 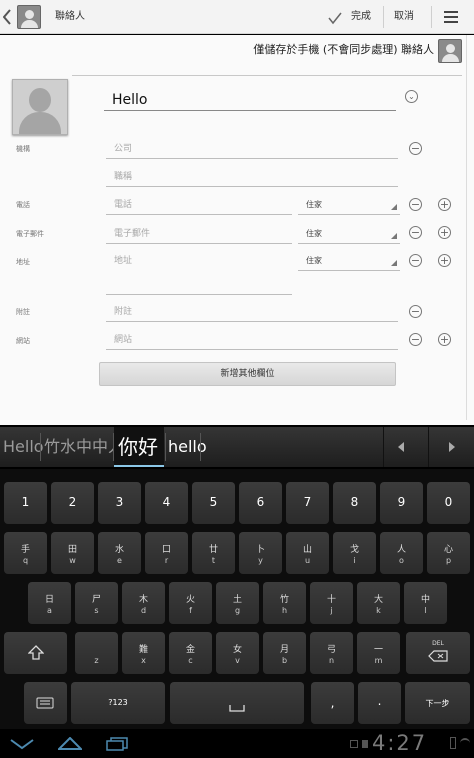 What do you see at coordinates (199, 234) in the screenshot?
I see `email-input: 電子郵件` at bounding box center [199, 234].